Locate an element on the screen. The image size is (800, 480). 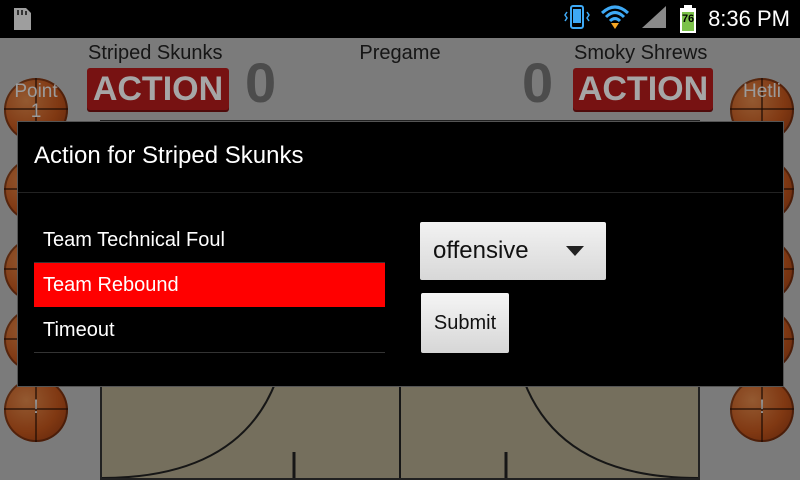
status-bar: 76 8:36 PM is located at coordinates (400, 19).